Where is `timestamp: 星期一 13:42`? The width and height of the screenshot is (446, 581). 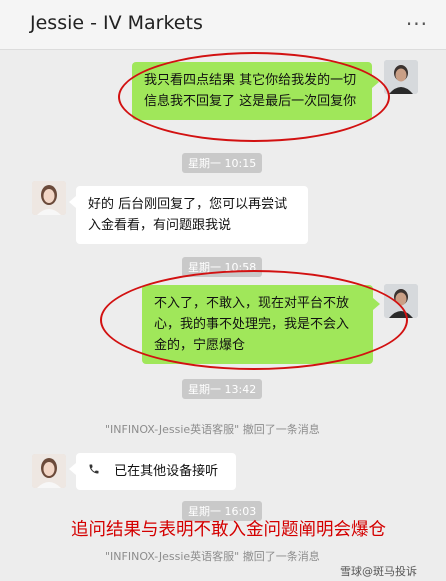 timestamp: 星期一 13:42 is located at coordinates (222, 389).